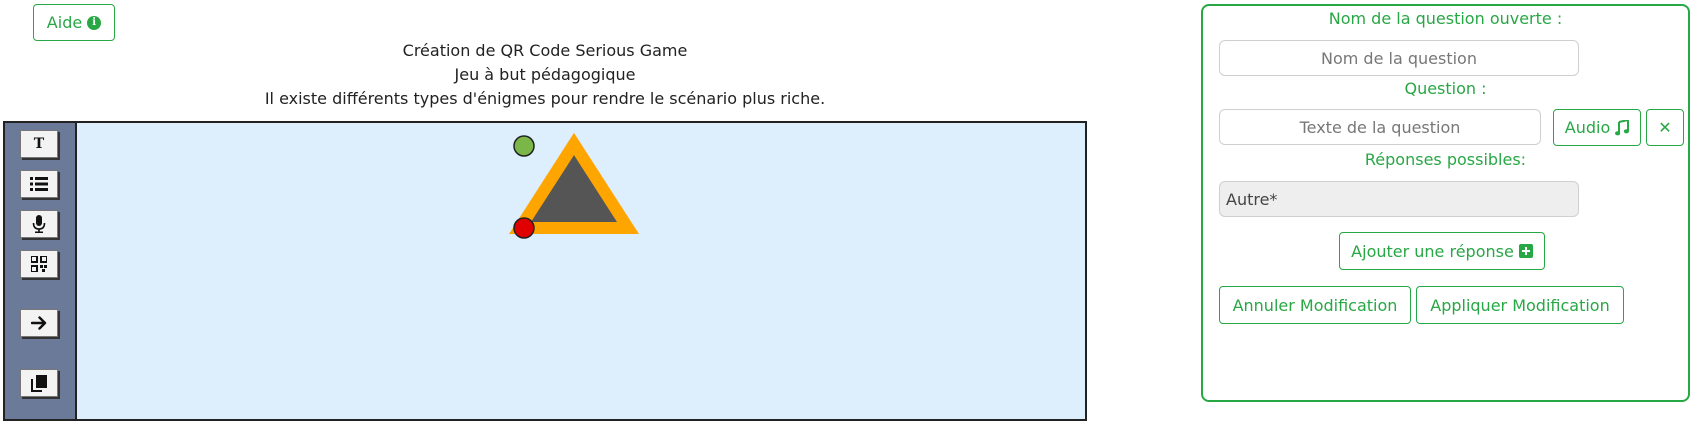 The image size is (1695, 423). I want to click on node-start-connector, so click(524, 146).